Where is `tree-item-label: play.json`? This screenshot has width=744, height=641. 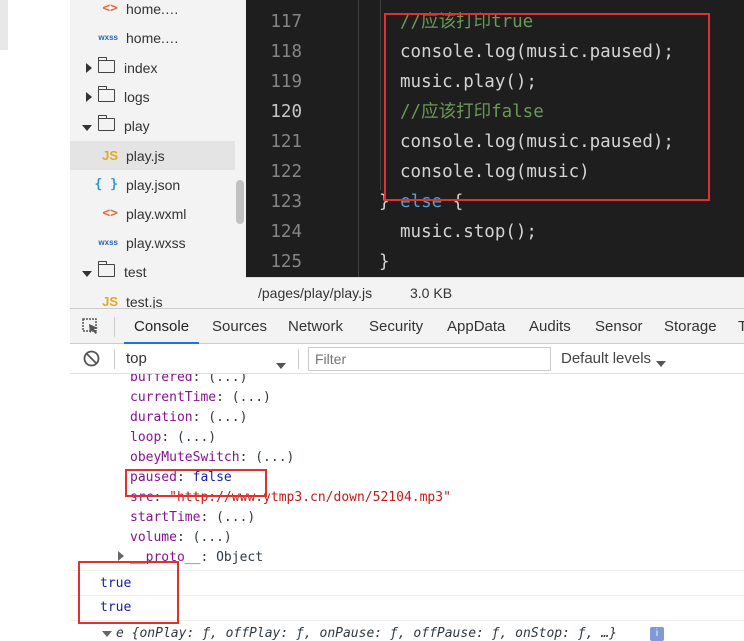 tree-item-label: play.json is located at coordinates (153, 184).